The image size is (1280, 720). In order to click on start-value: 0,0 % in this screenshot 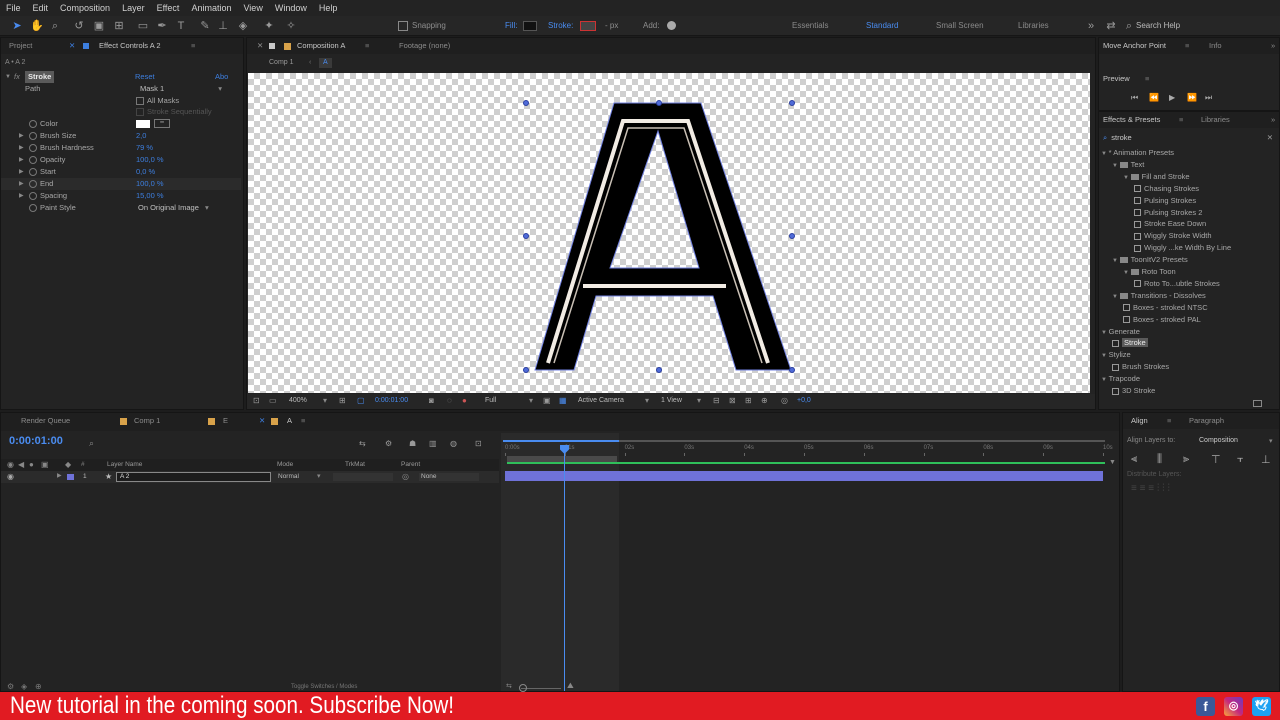, I will do `click(145, 172)`.